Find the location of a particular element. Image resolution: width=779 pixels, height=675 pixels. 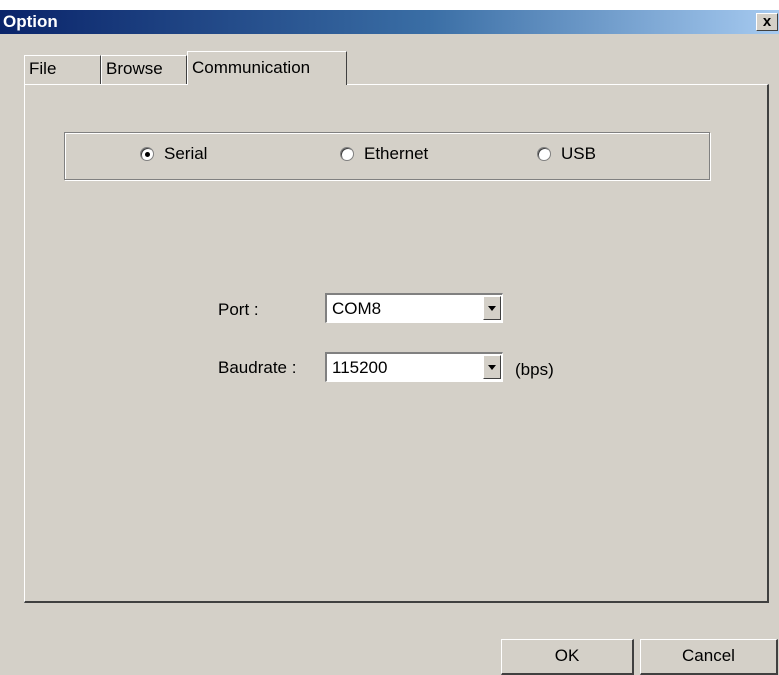

tab-communication-label: Communication is located at coordinates (251, 67).